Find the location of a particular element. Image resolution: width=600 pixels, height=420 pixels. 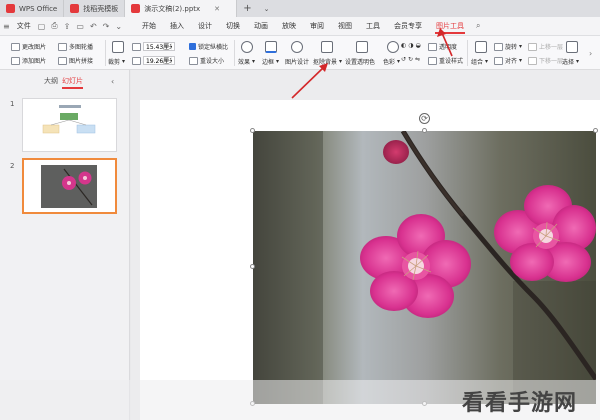

group-button: 组合 ▾ is located at coordinates (479, 61).